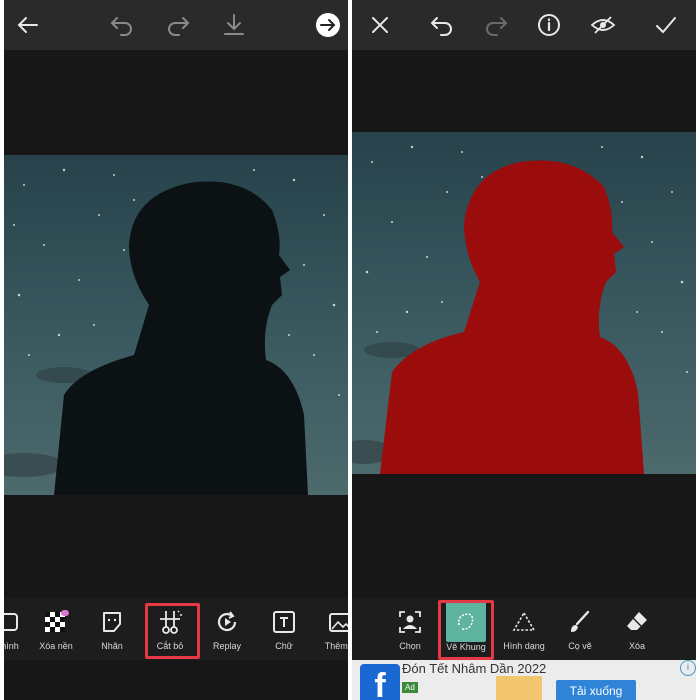 The height and width of the screenshot is (700, 700). Describe the element at coordinates (380, 25) in the screenshot. I see `close-icon` at that location.